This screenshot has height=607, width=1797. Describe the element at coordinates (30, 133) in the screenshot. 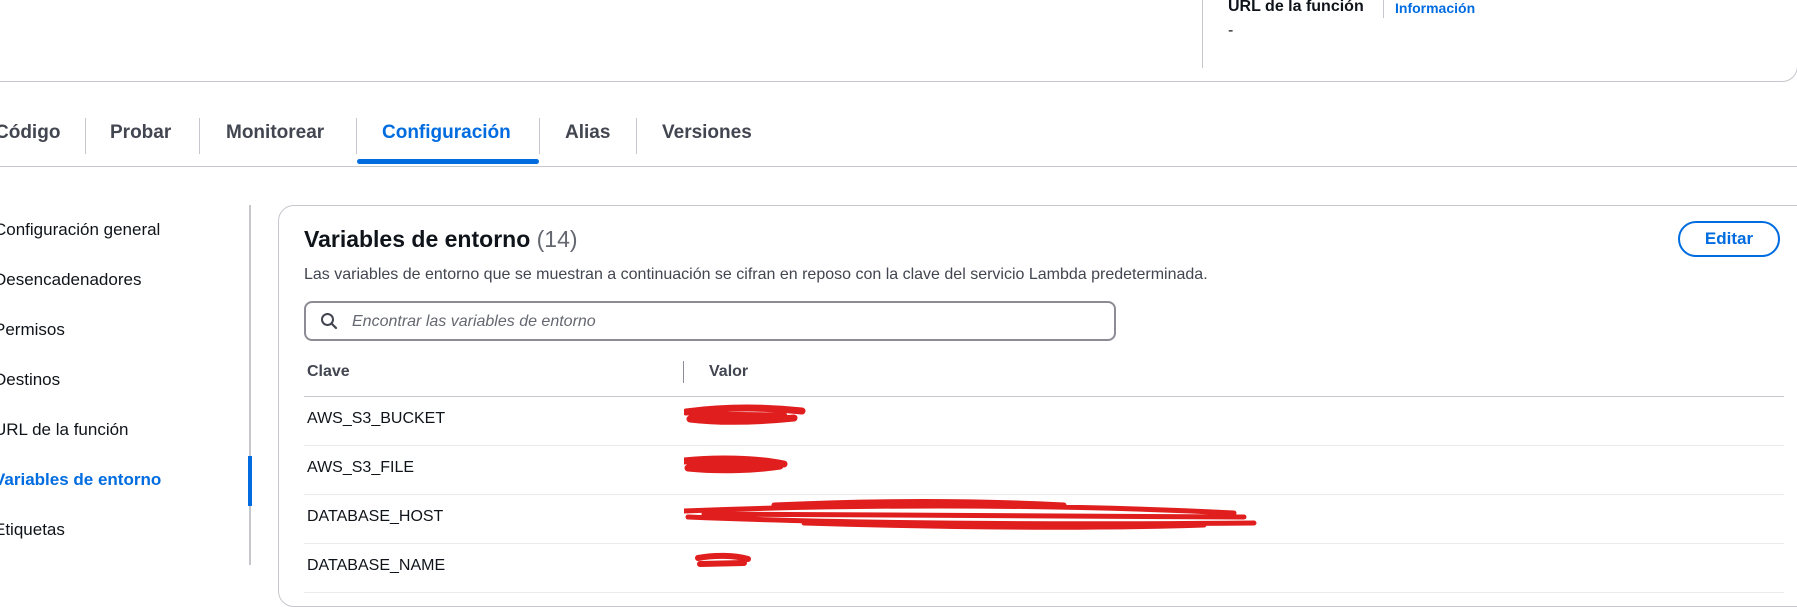

I see `tab-code: Código` at that location.